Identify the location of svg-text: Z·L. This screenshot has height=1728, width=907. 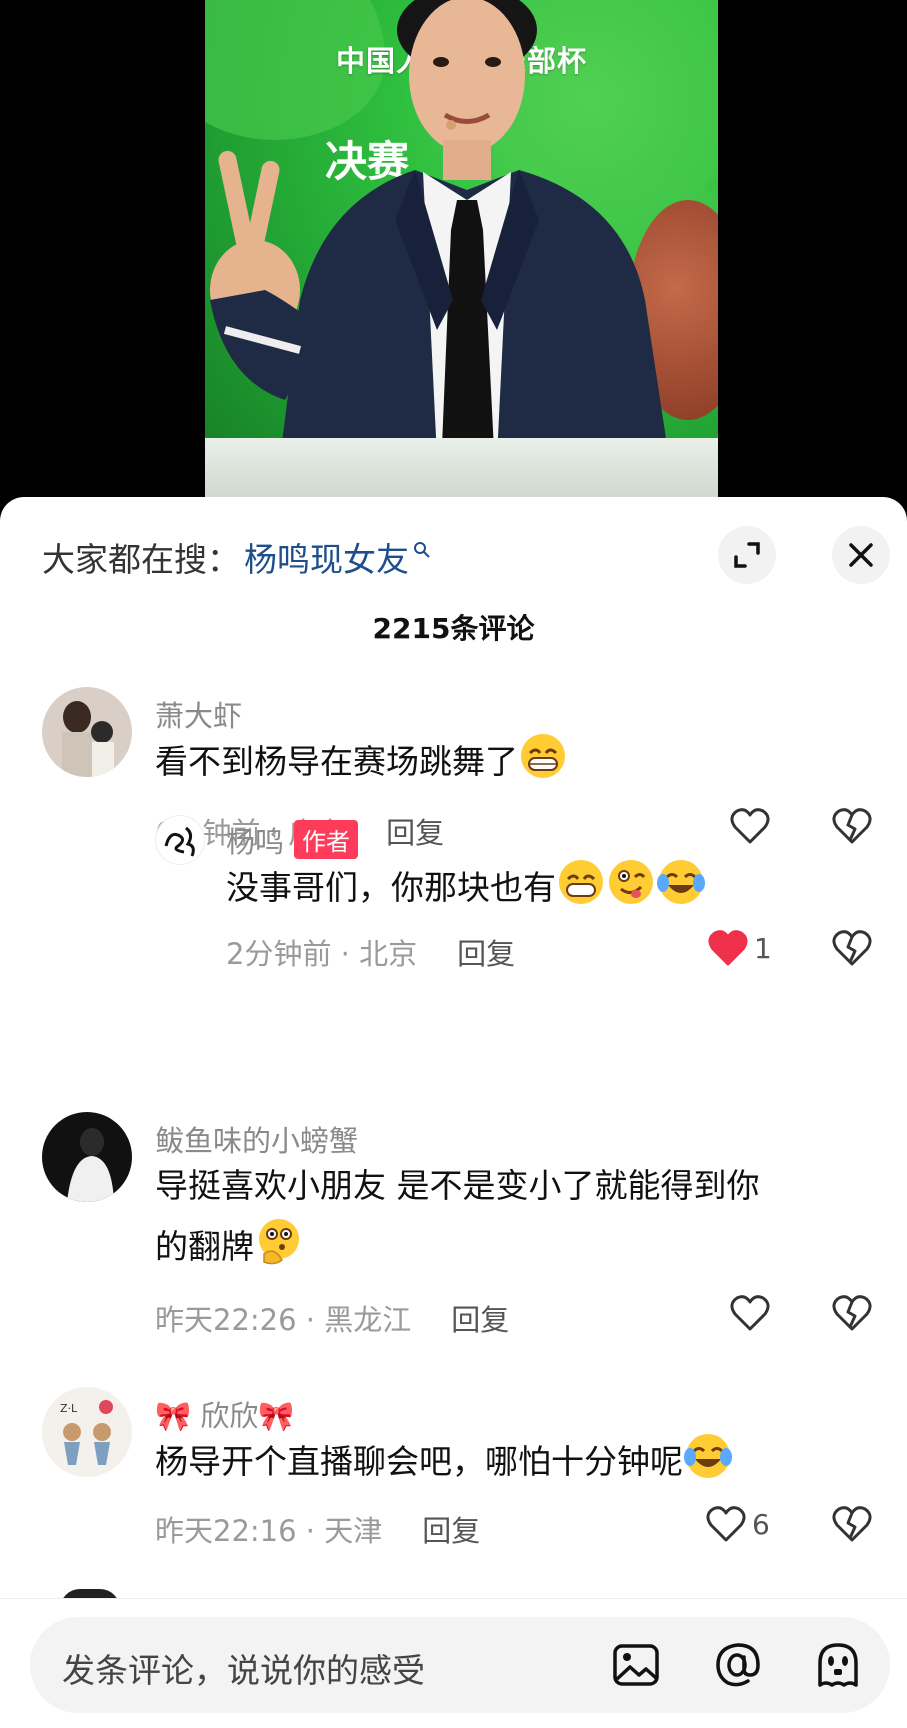
(69, 1408).